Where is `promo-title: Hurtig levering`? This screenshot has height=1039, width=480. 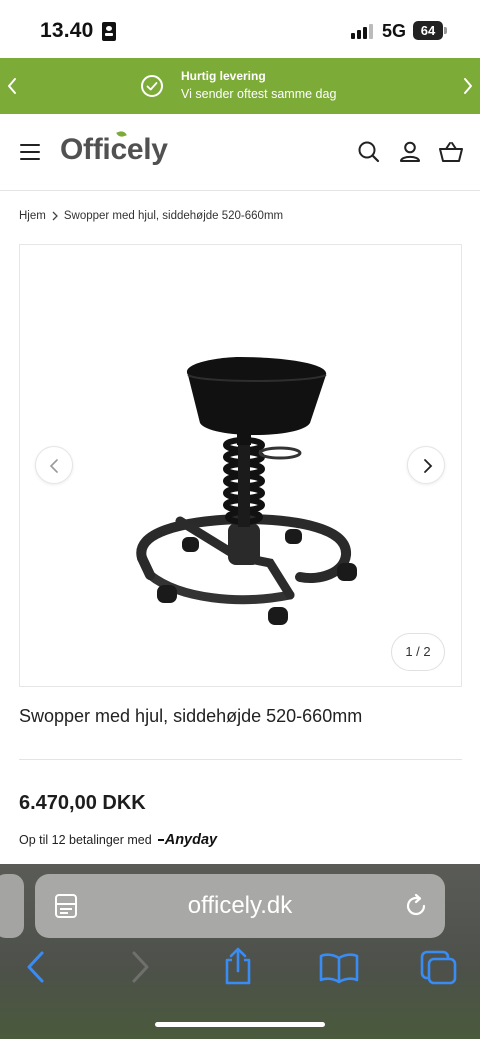 promo-title: Hurtig levering is located at coordinates (223, 76).